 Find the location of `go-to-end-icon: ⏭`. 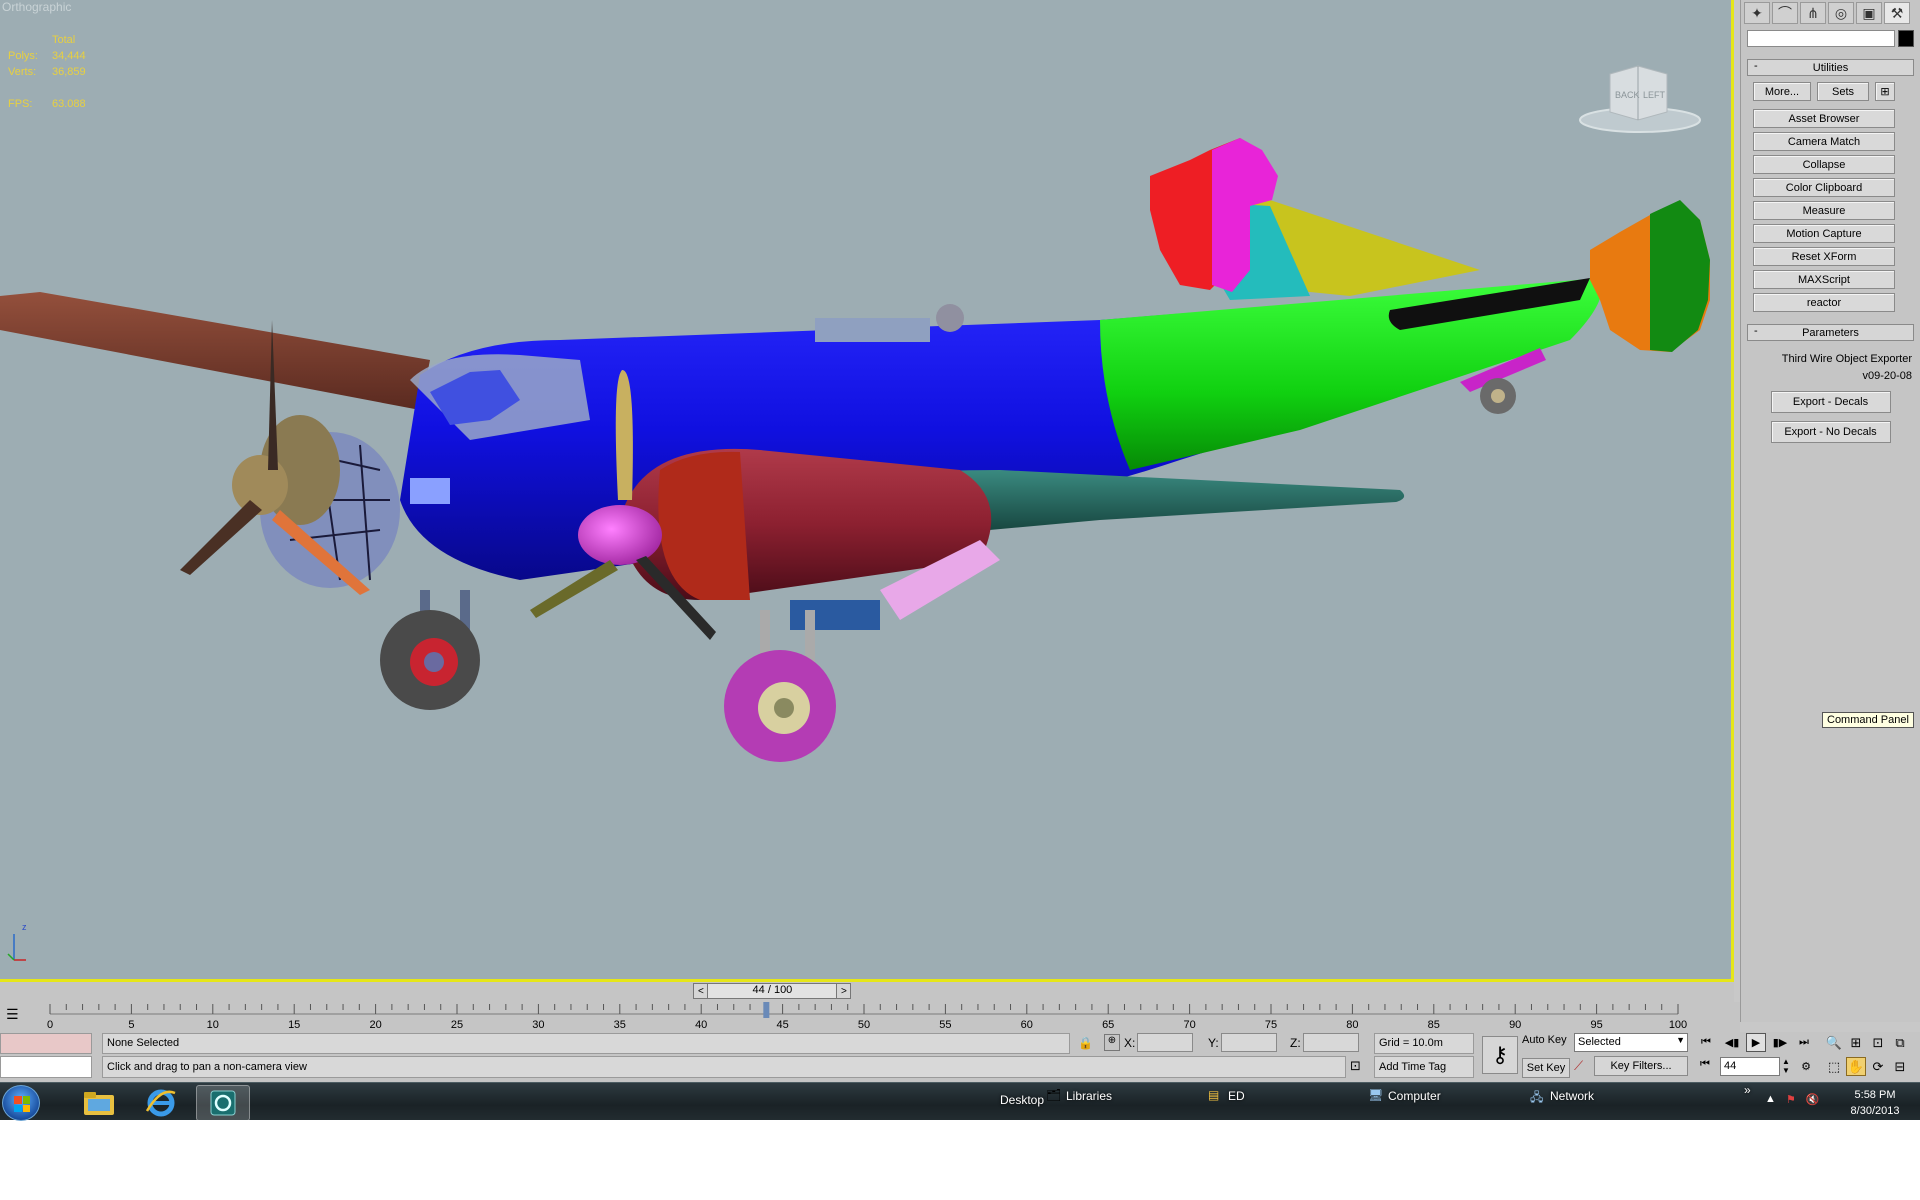

go-to-end-icon: ⏭ is located at coordinates (1804, 1042).